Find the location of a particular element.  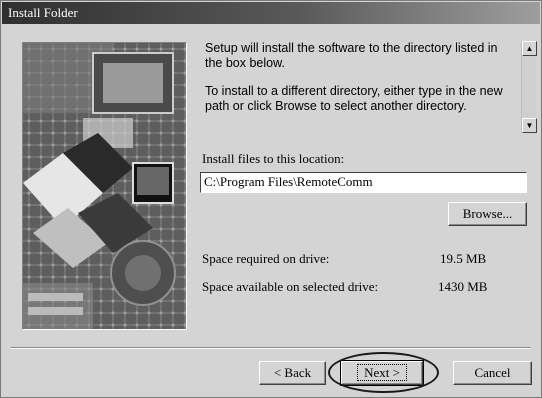

space-required-value: 19.5 MB is located at coordinates (463, 258).